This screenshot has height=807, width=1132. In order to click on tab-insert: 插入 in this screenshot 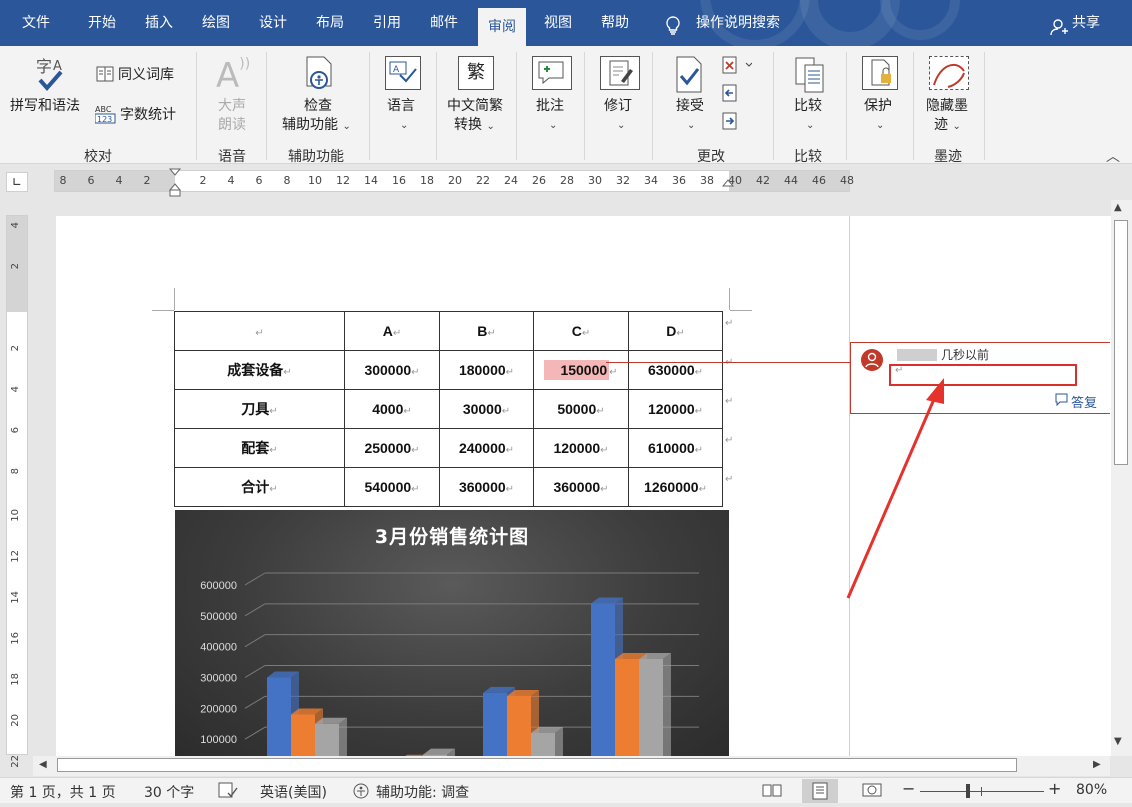, I will do `click(159, 20)`.